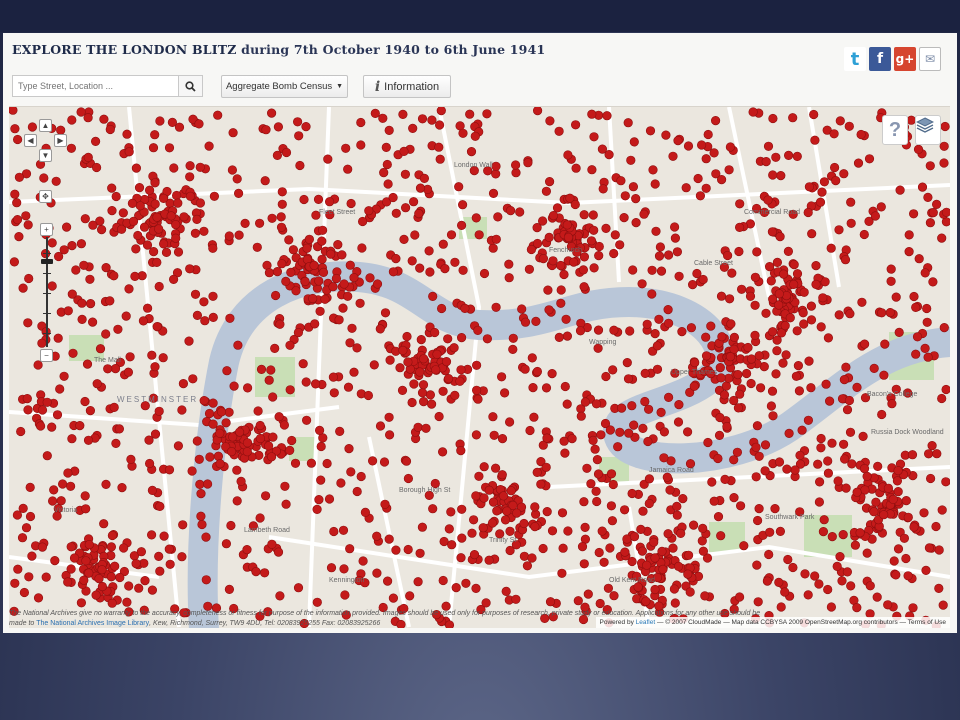 The height and width of the screenshot is (720, 960). Describe the element at coordinates (47, 293) in the screenshot. I see `zoom-slider: + −` at that location.